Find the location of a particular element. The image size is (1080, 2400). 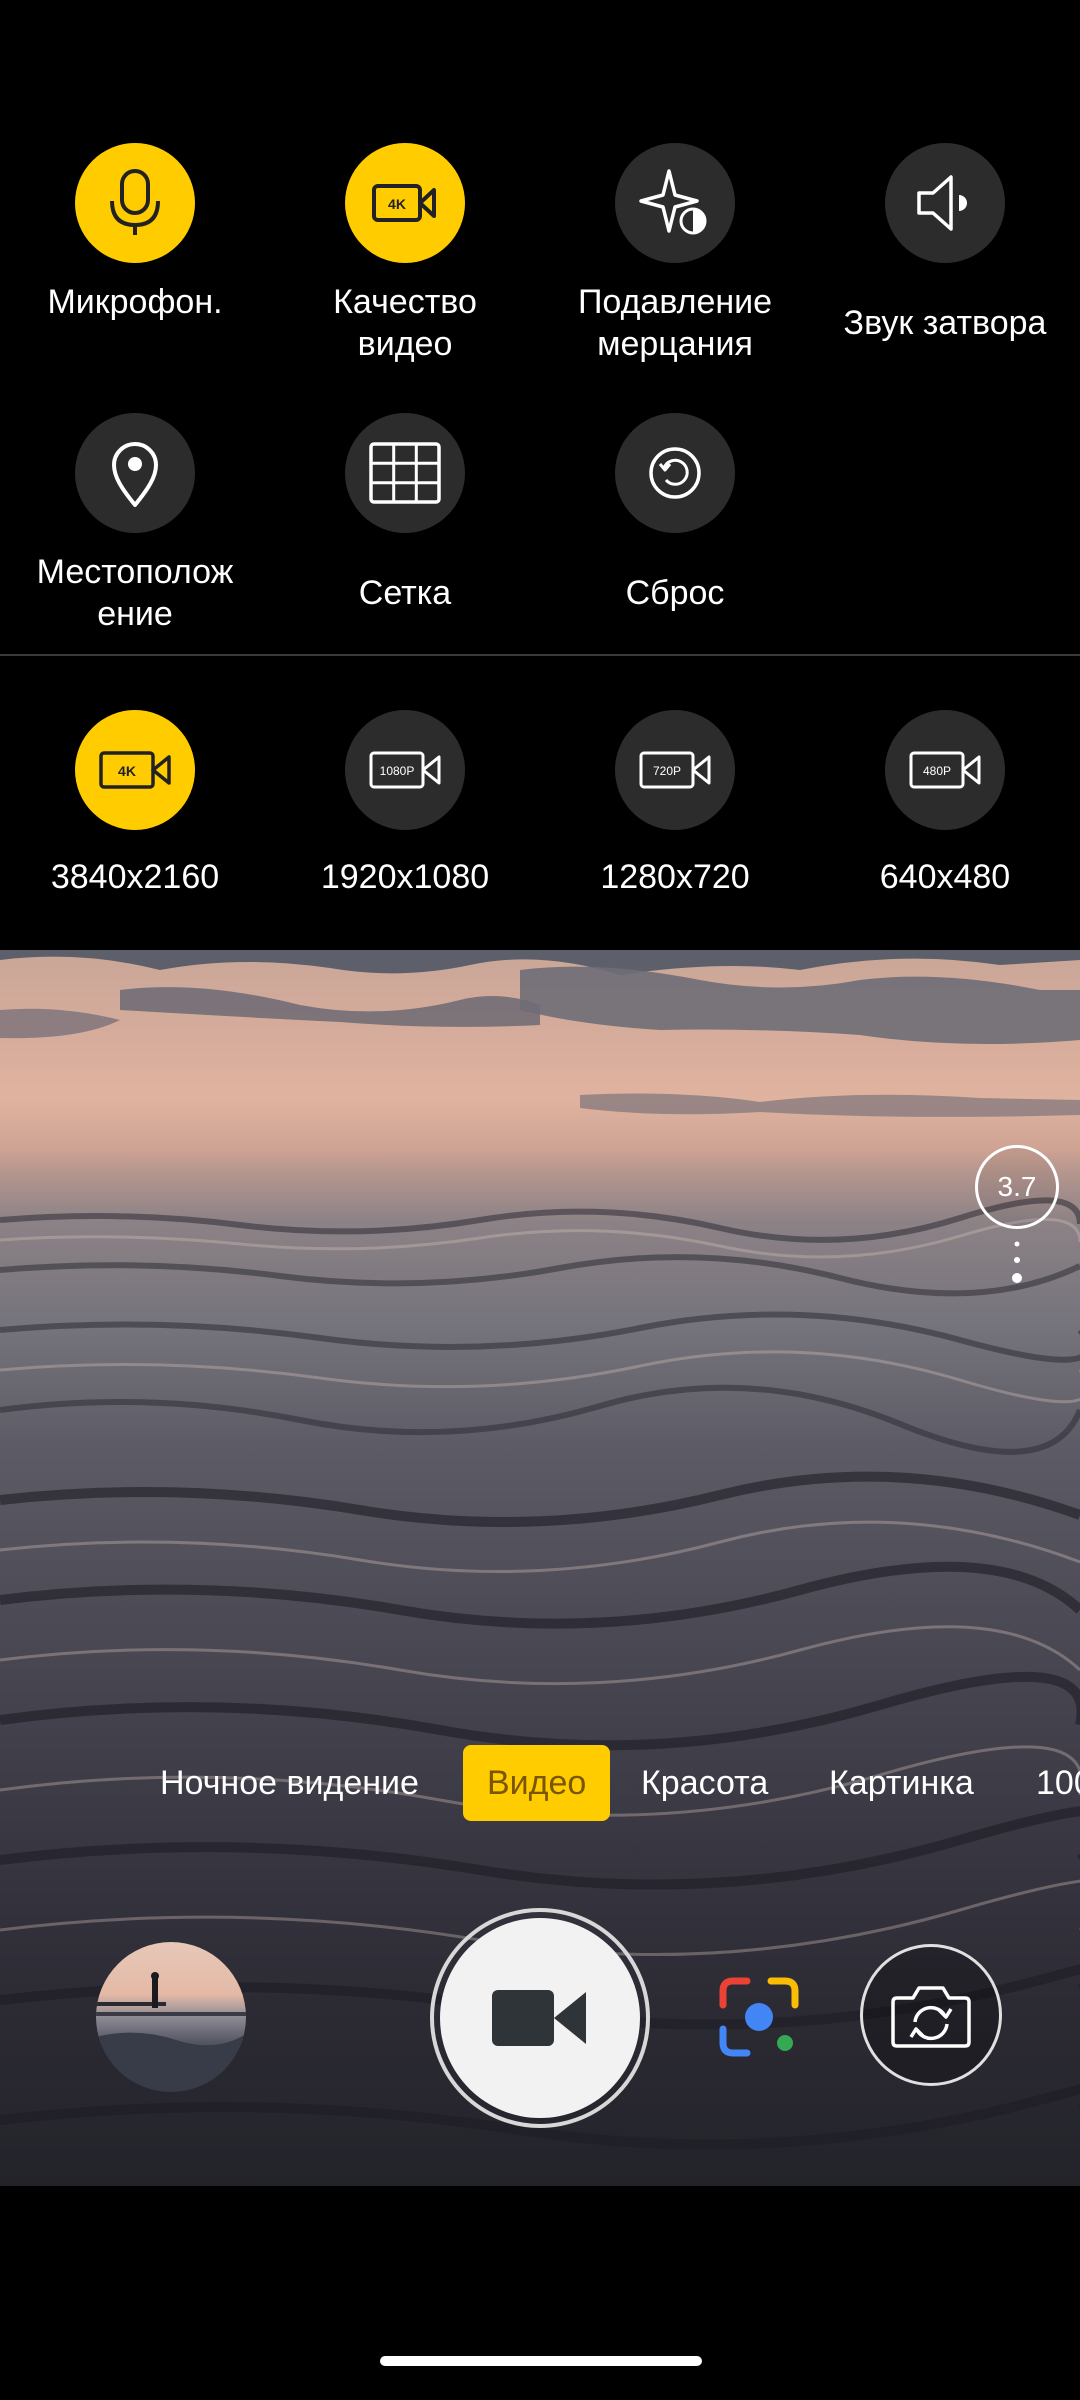

tile-microphone: Микрофон. is located at coordinates (135, 233).